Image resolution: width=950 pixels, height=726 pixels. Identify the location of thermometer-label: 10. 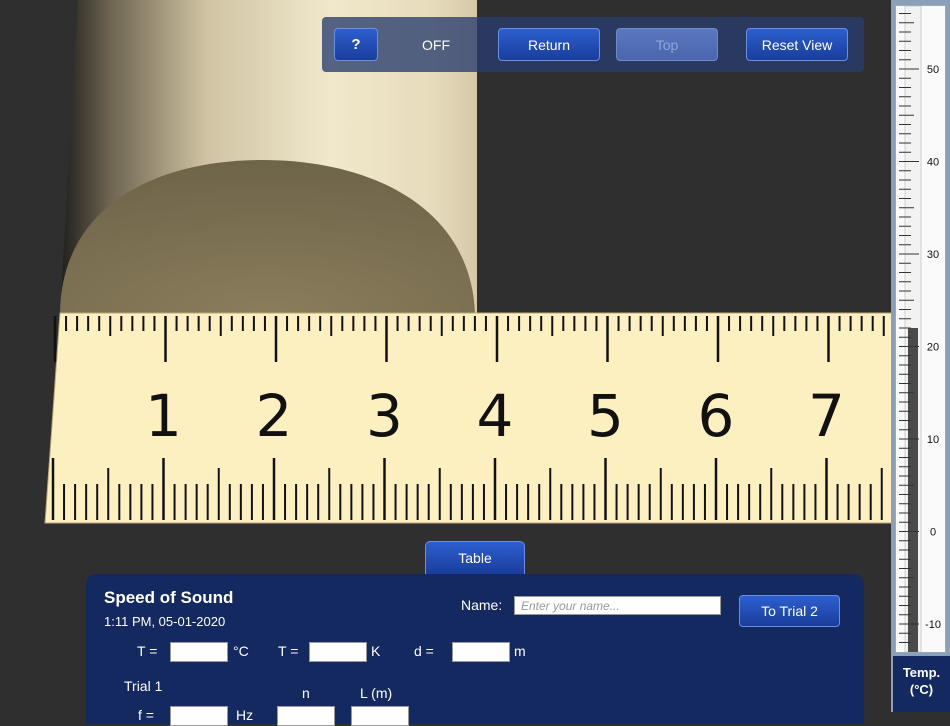
(933, 440).